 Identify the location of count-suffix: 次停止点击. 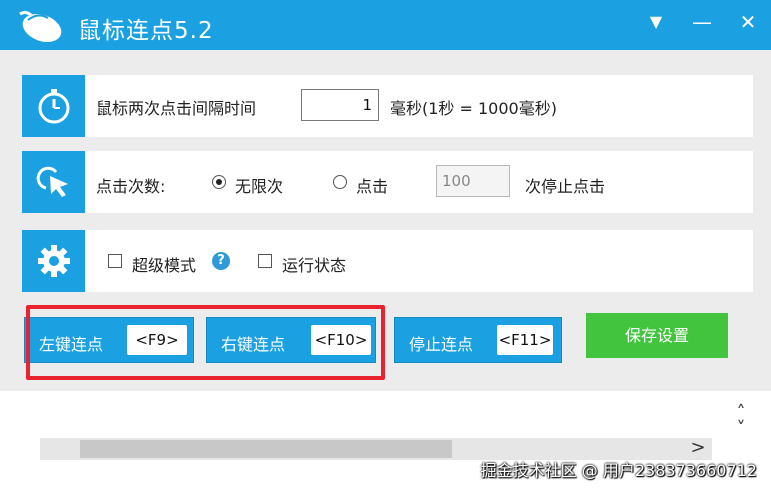
(565, 186).